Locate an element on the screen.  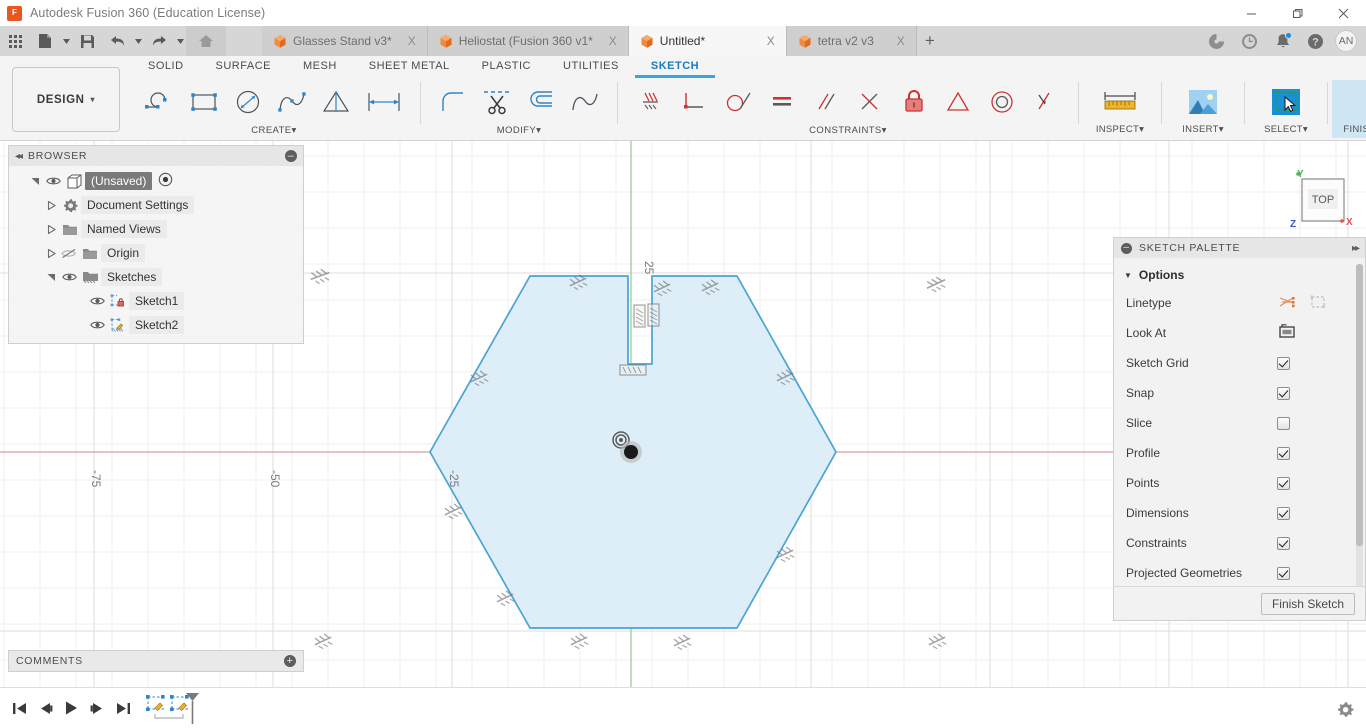
inspect-button: INSPECT▾ is located at coordinates (1120, 109).